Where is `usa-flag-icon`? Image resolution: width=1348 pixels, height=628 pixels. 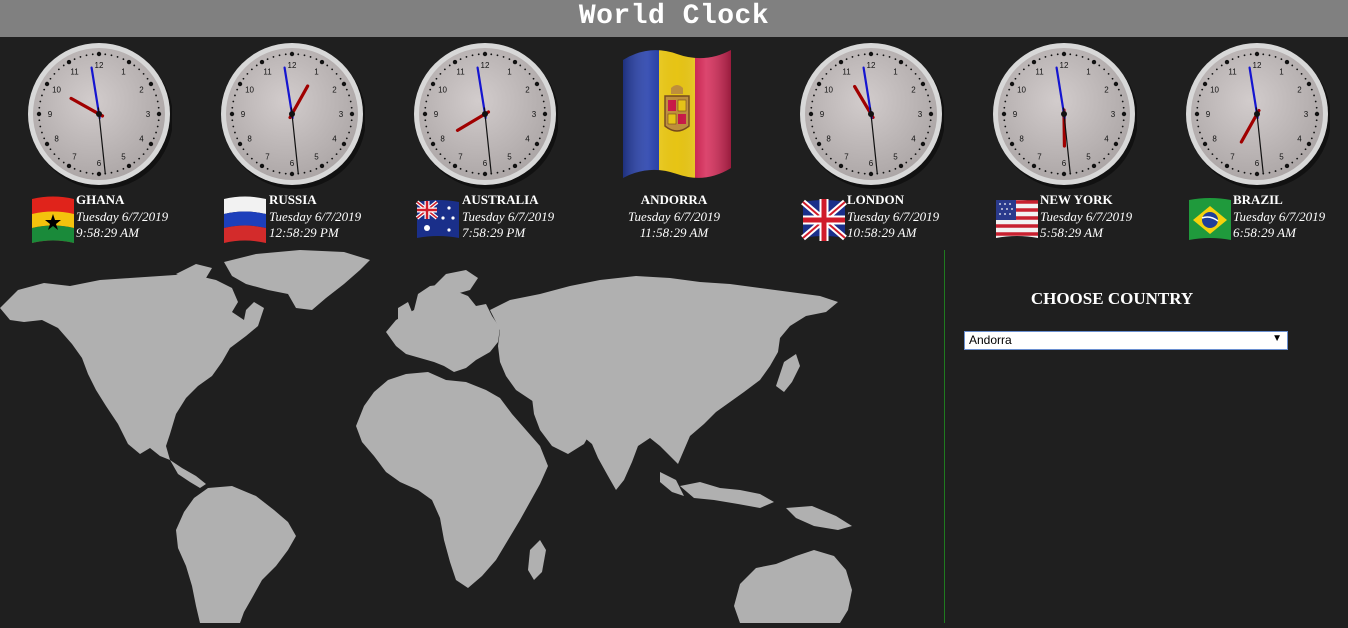
usa-flag-icon is located at coordinates (1017, 221).